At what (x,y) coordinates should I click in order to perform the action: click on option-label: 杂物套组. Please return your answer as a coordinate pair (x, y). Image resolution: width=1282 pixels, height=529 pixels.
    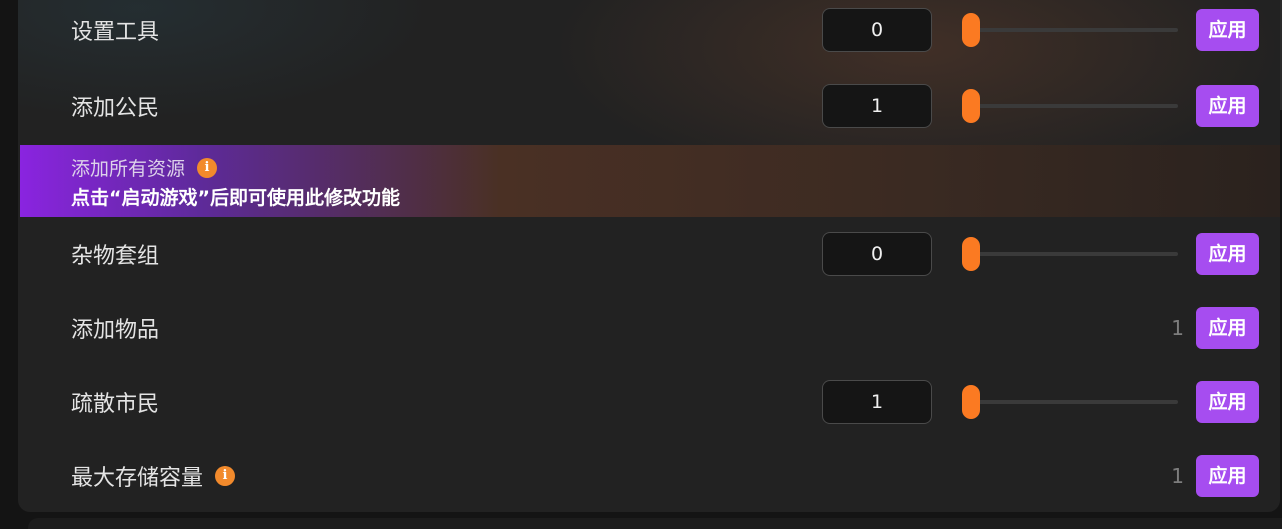
    Looking at the image, I should click on (115, 254).